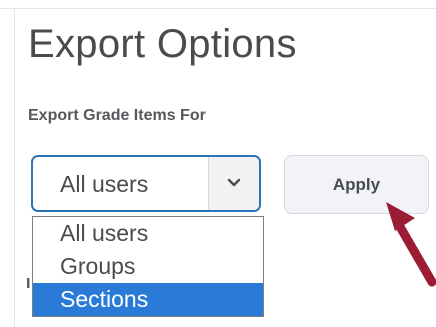 The height and width of the screenshot is (327, 436). Describe the element at coordinates (218, 4) in the screenshot. I see `top-border` at that location.